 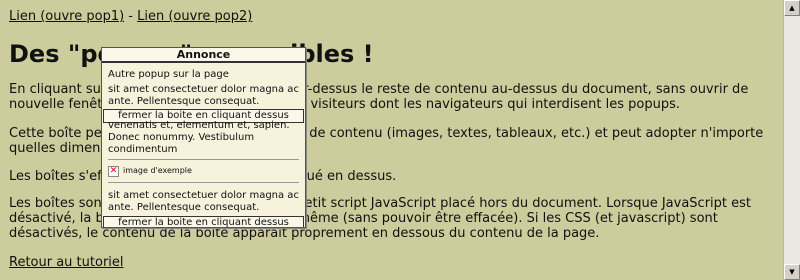 I want to click on popup-link-2: Lien (ouvre pop2), so click(x=194, y=16).